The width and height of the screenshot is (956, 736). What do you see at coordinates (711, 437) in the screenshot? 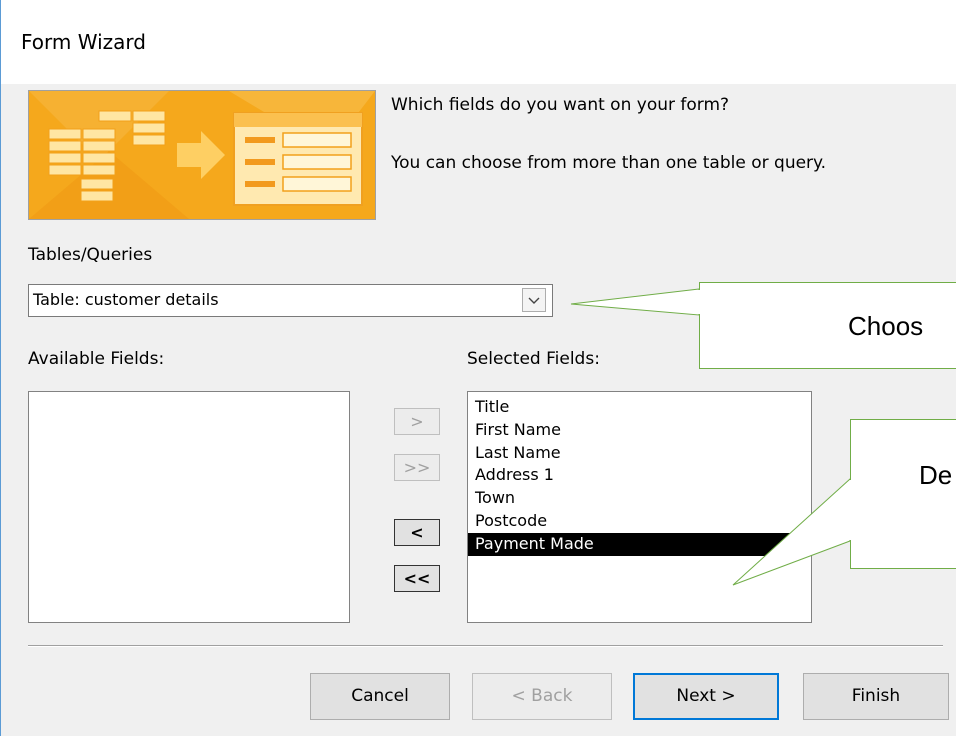
I see `callout-pointers` at bounding box center [711, 437].